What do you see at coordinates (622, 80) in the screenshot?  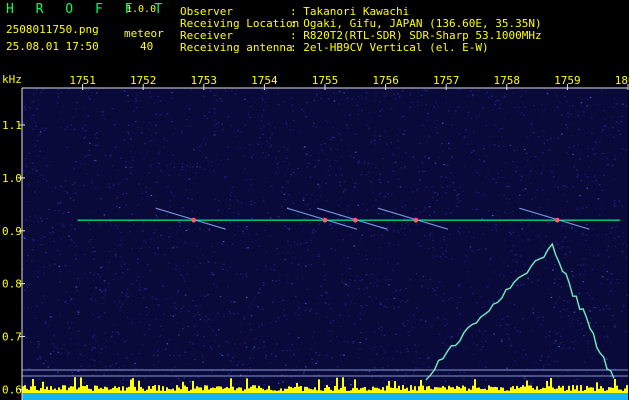 I see `x-tick-label: 1800` at bounding box center [622, 80].